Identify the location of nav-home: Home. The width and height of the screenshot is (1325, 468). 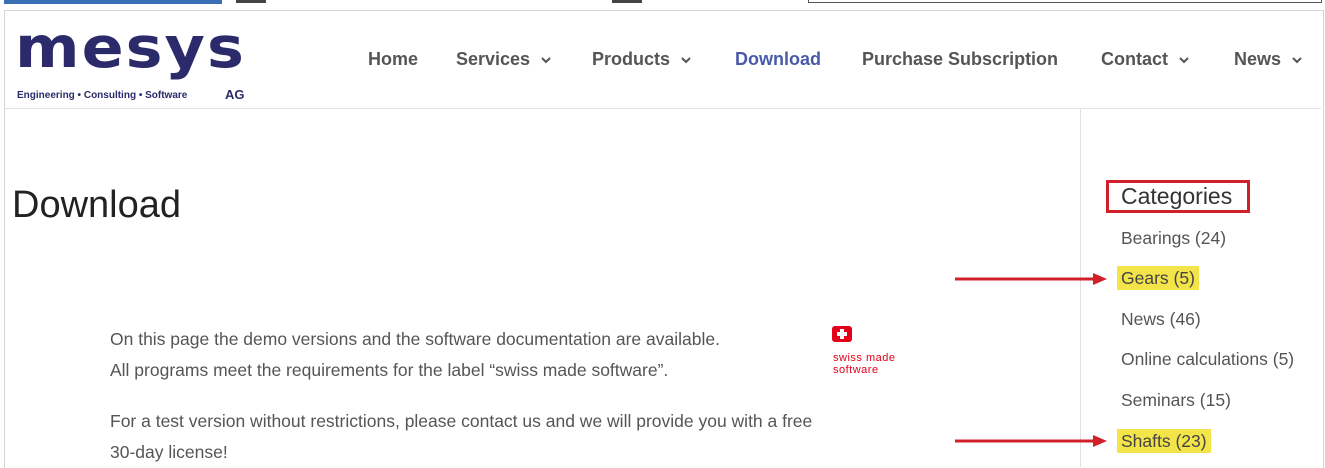
(393, 59).